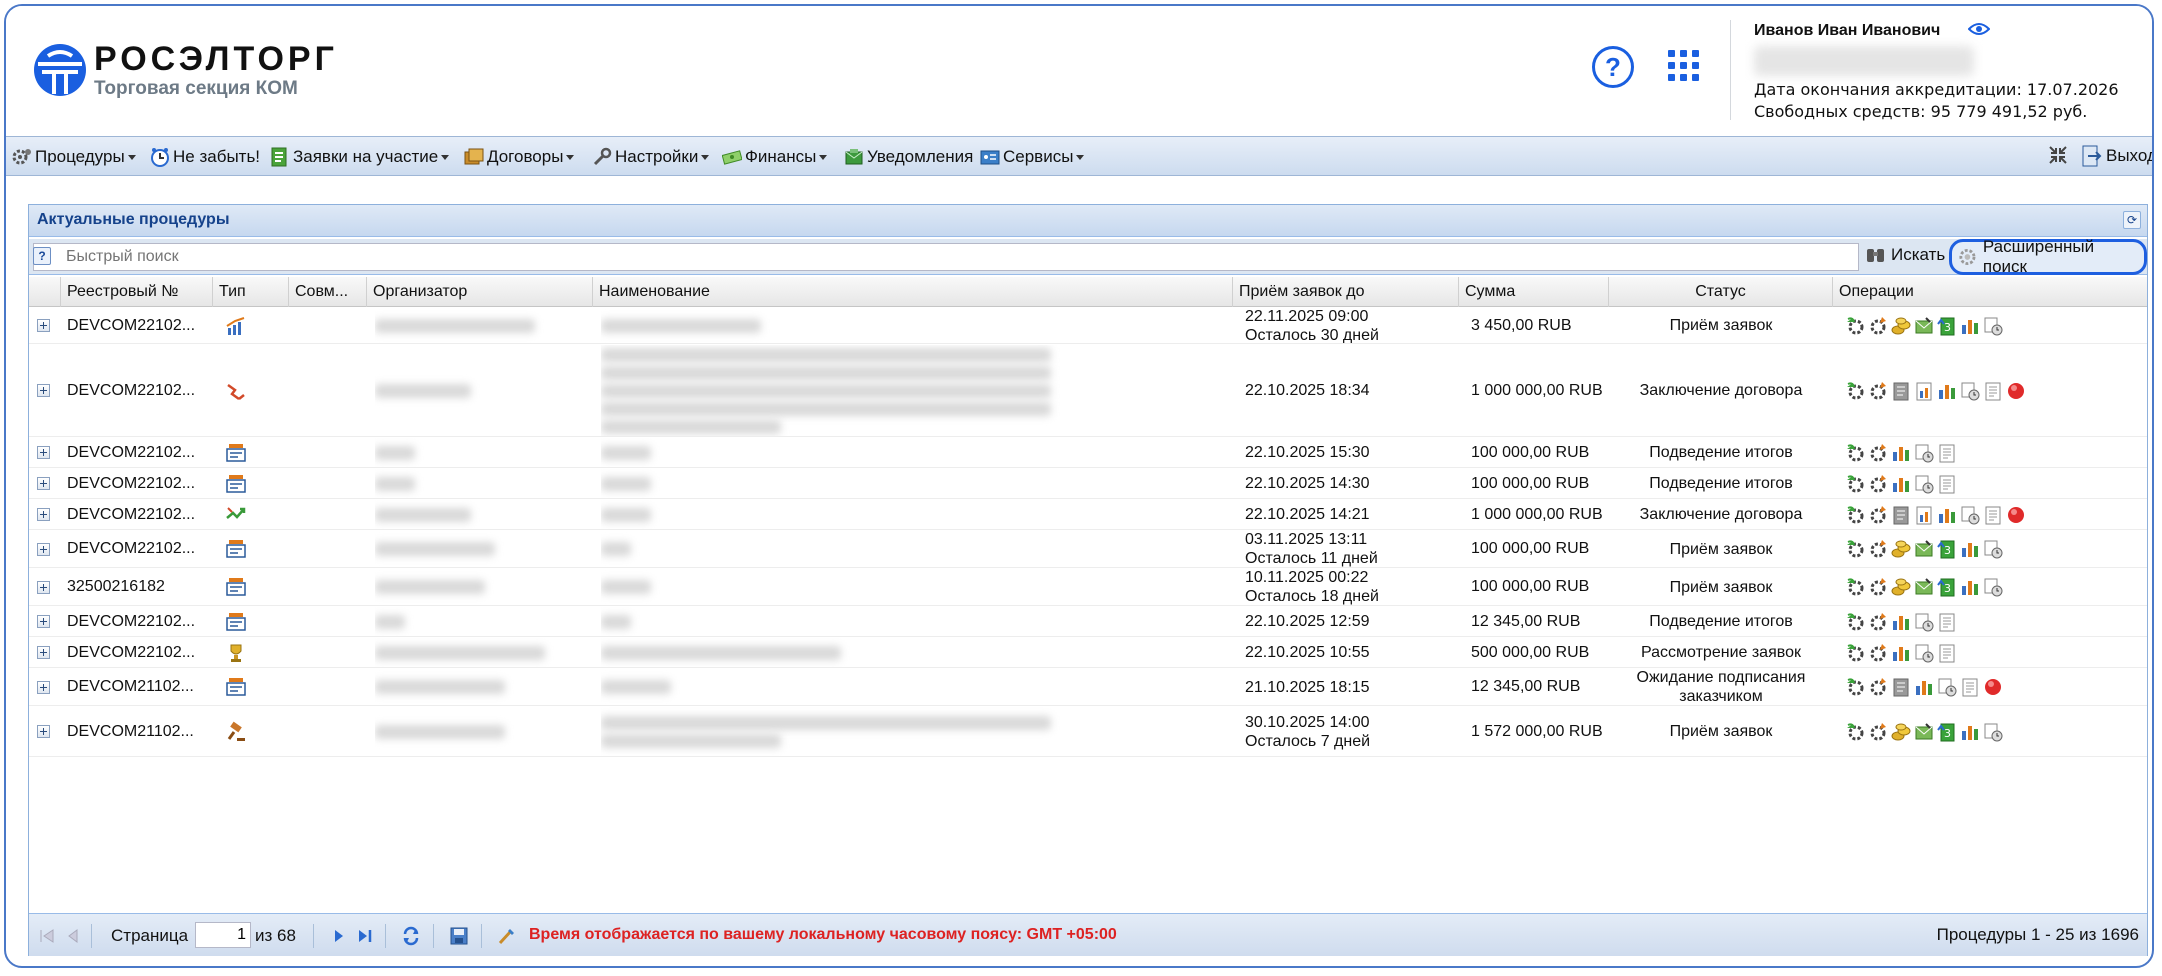 The width and height of the screenshot is (2162, 976). I want to click on search-help-icon: ?, so click(42, 256).